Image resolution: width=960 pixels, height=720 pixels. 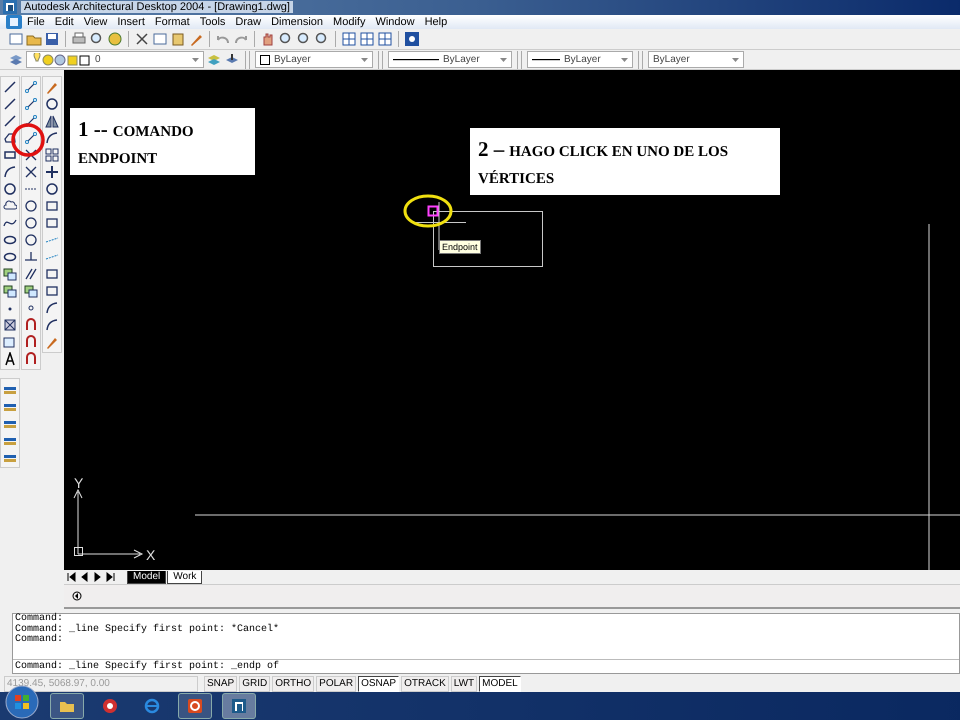 What do you see at coordinates (64, 22) in the screenshot?
I see `menu-item: Edit` at bounding box center [64, 22].